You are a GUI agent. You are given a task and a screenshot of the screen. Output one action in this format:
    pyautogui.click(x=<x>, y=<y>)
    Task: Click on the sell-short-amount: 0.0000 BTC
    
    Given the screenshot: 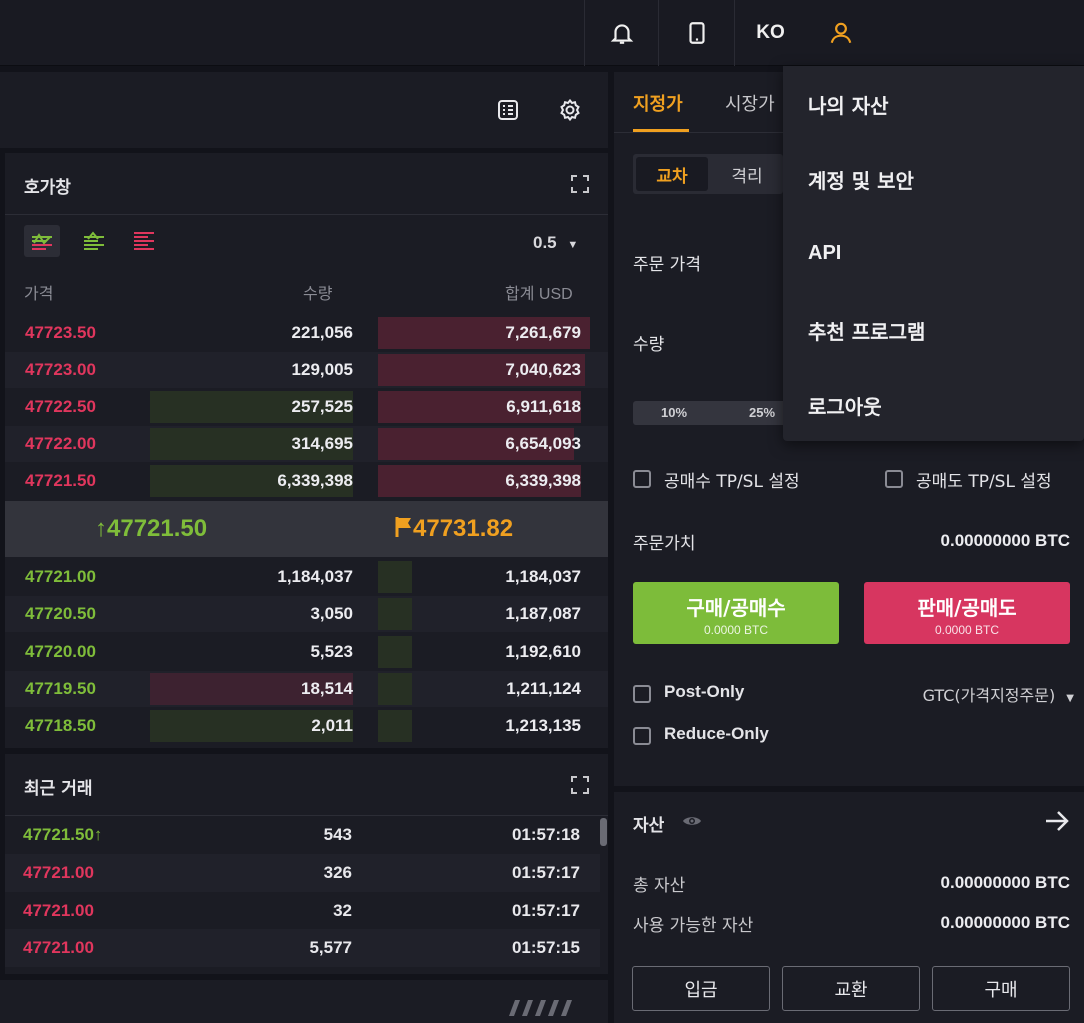 What is the action you would take?
    pyautogui.click(x=967, y=630)
    